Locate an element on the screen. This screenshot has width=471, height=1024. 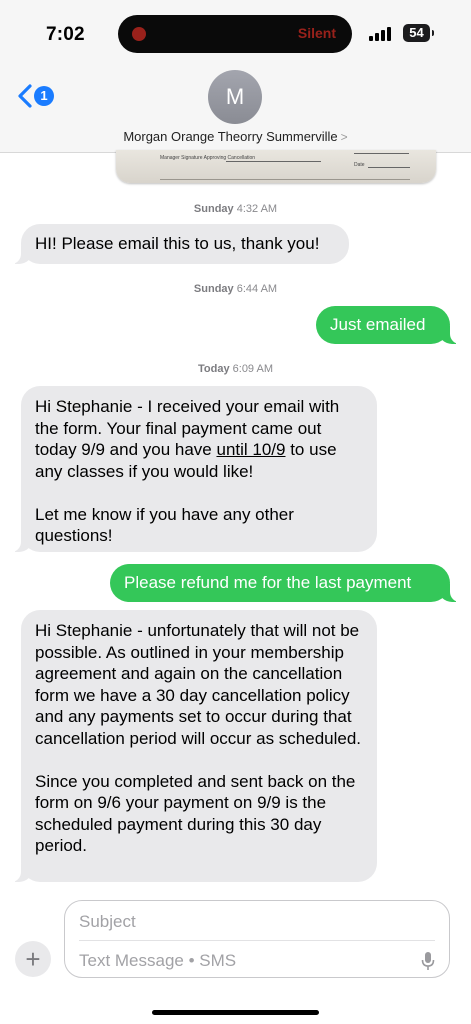
chevron-right-icon: > is located at coordinates (344, 137).